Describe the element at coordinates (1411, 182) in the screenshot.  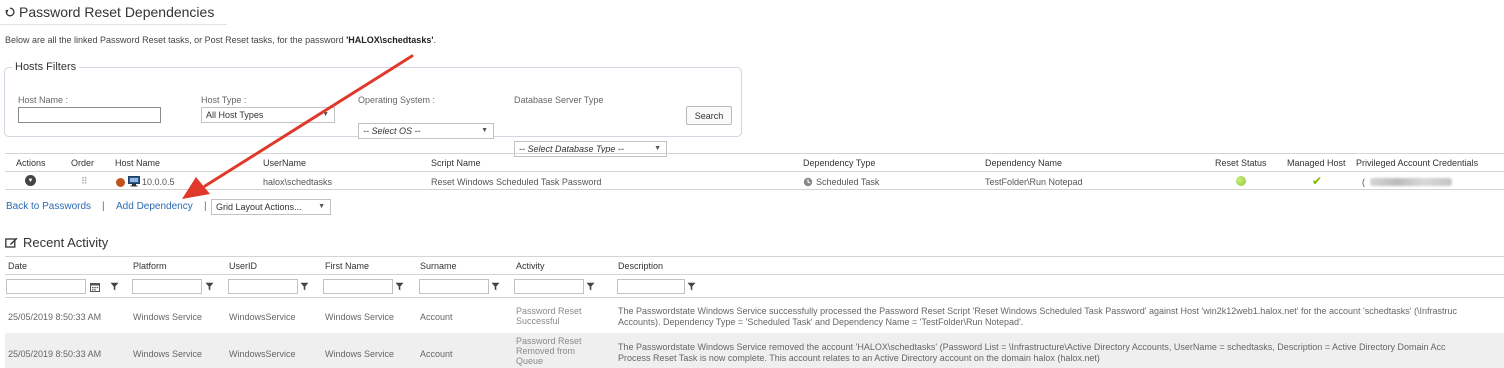
I see `redacted-credentials` at that location.